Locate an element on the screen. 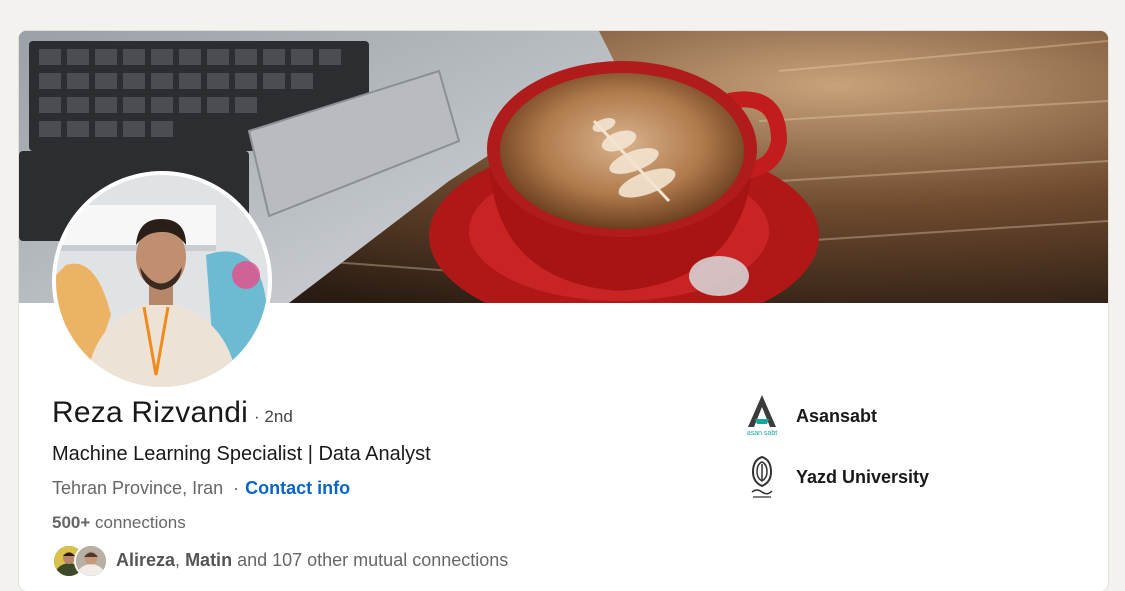  mutual-name-2: Matin is located at coordinates (209, 559).